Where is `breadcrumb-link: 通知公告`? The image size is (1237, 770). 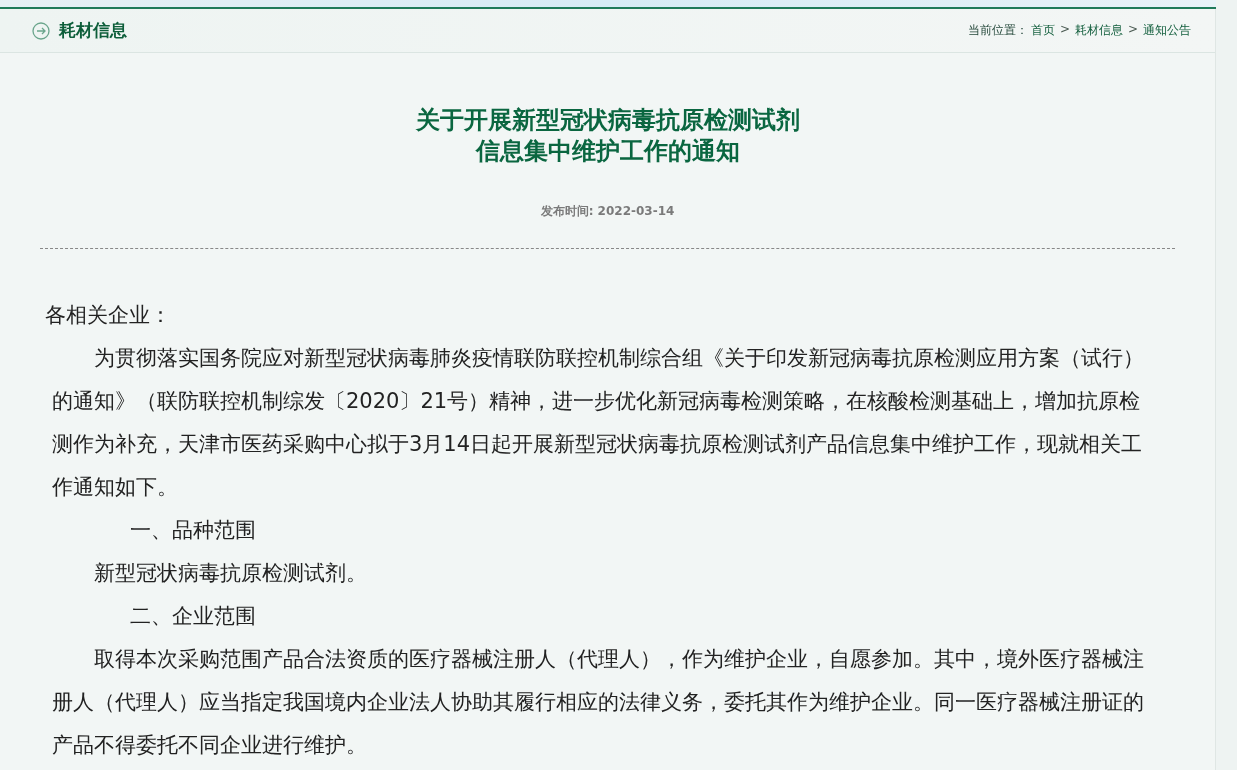 breadcrumb-link: 通知公告 is located at coordinates (1167, 30).